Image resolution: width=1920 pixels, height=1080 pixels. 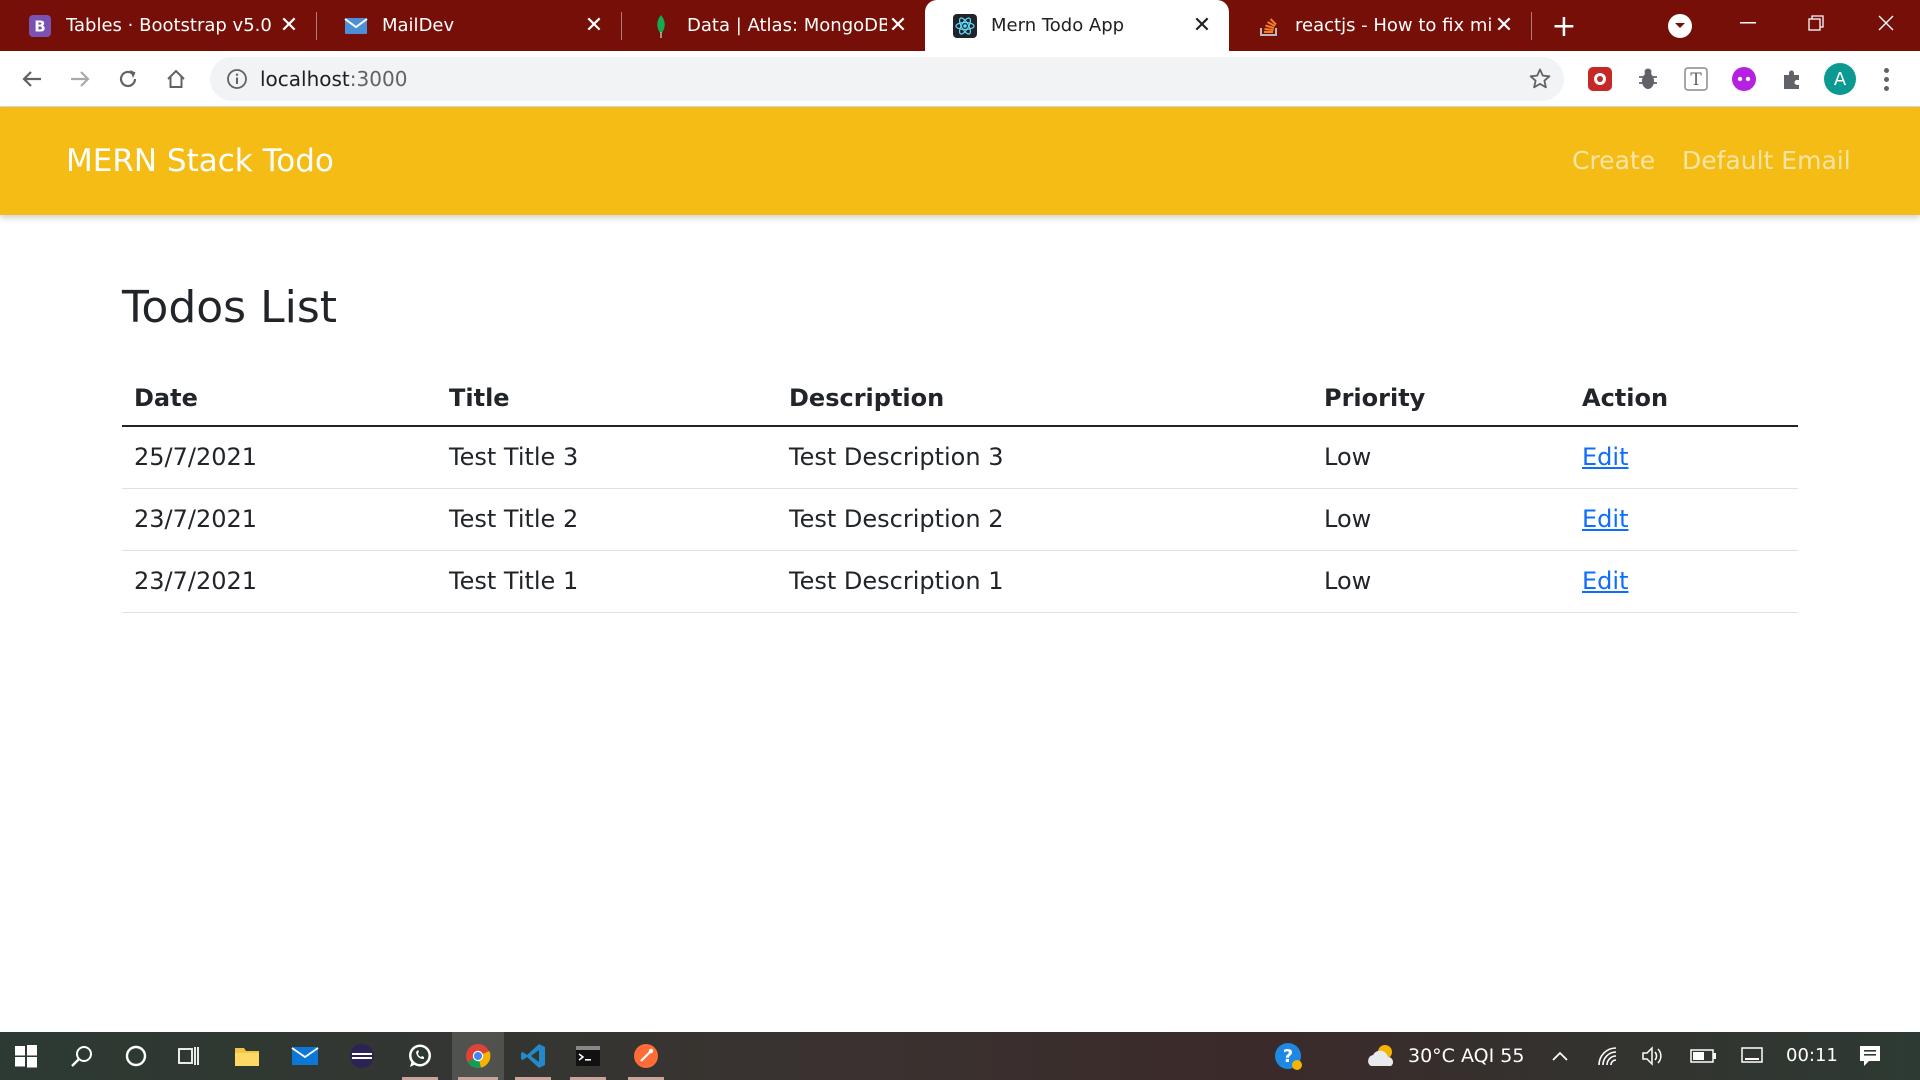 What do you see at coordinates (1441, 398) in the screenshot?
I see `column-header-priority: Priority` at bounding box center [1441, 398].